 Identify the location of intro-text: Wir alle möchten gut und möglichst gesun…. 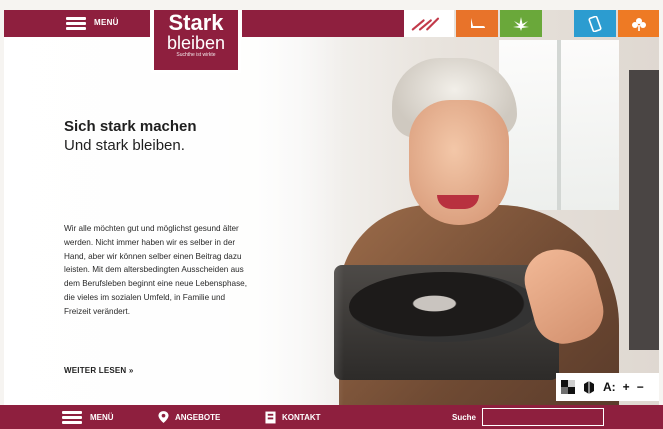
(201, 270).